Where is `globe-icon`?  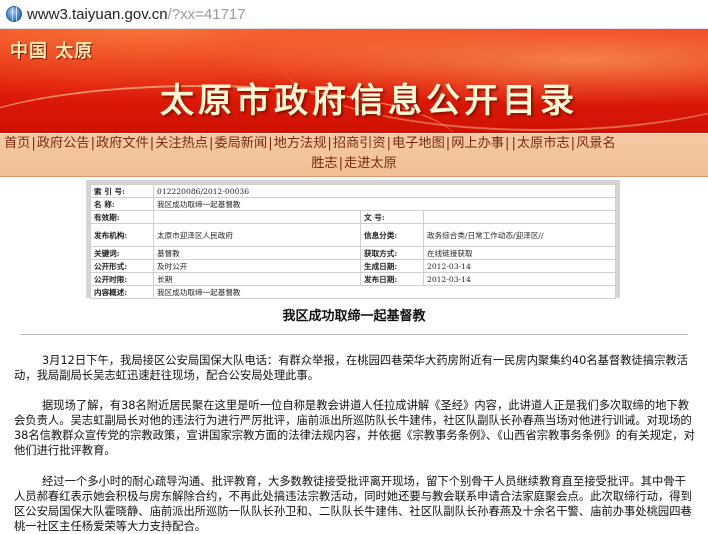
globe-icon is located at coordinates (14, 14).